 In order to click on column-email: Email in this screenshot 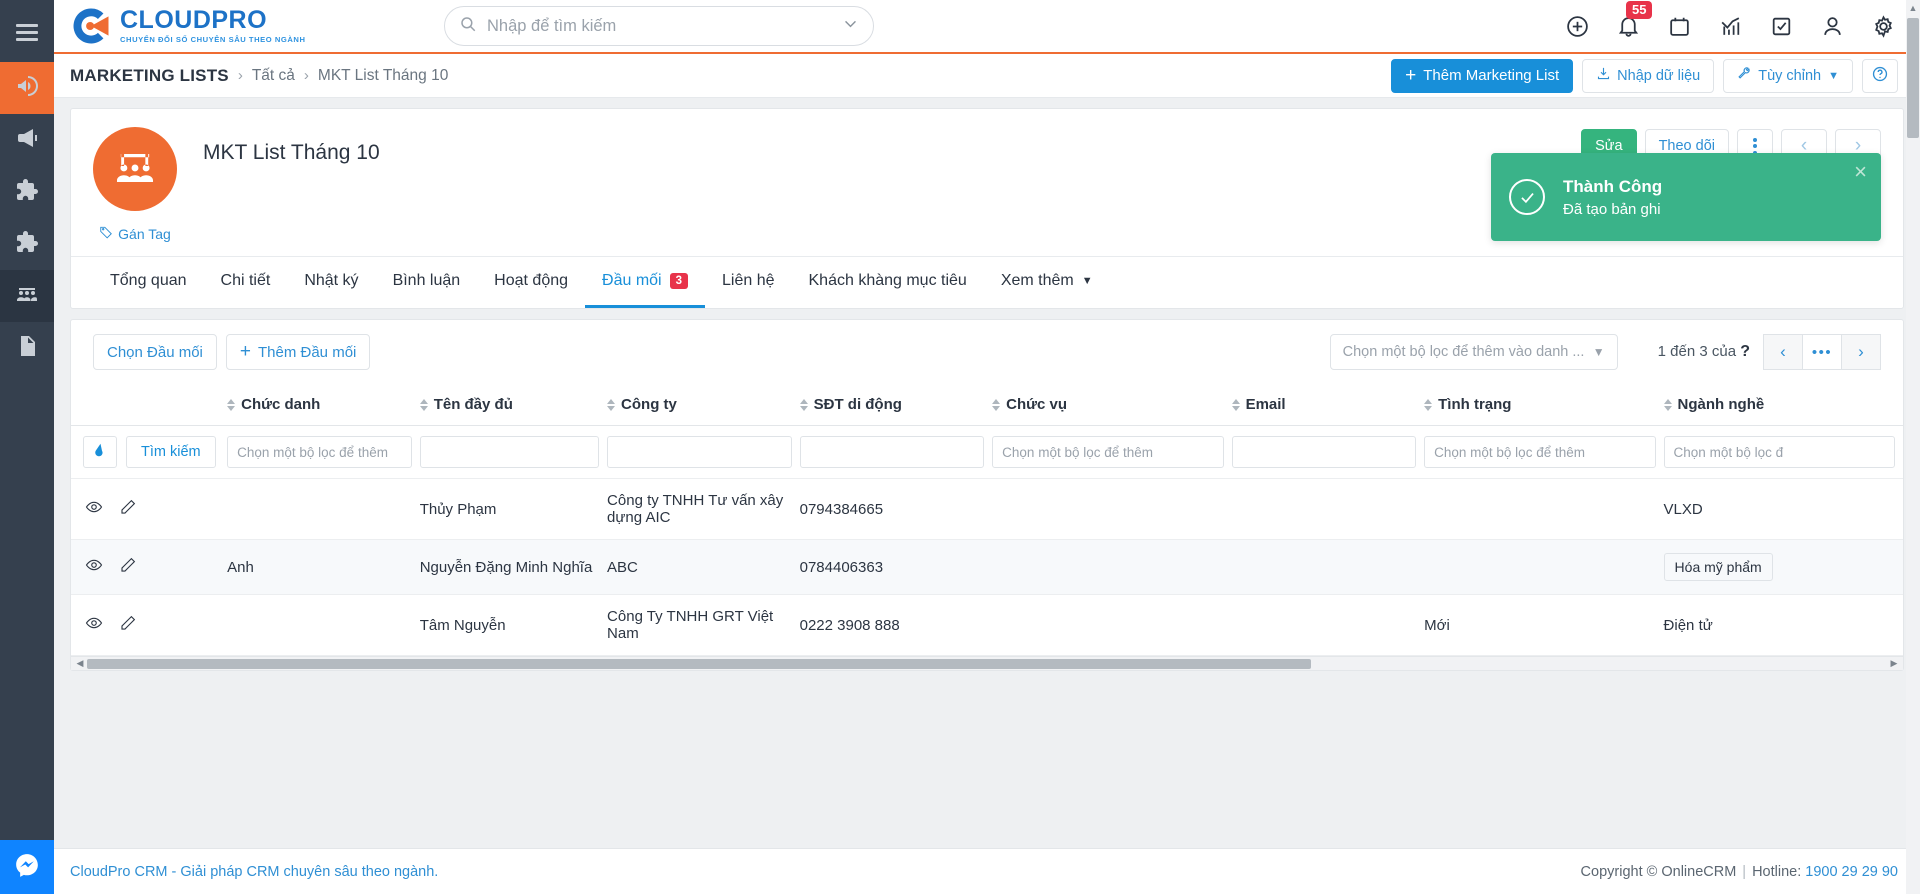, I will do `click(1328, 405)`.